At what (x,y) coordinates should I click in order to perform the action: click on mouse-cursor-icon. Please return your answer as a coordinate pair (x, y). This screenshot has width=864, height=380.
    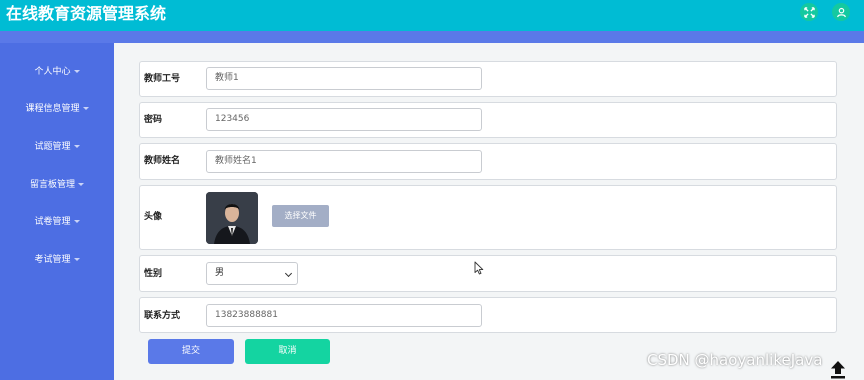
    Looking at the image, I should click on (479, 268).